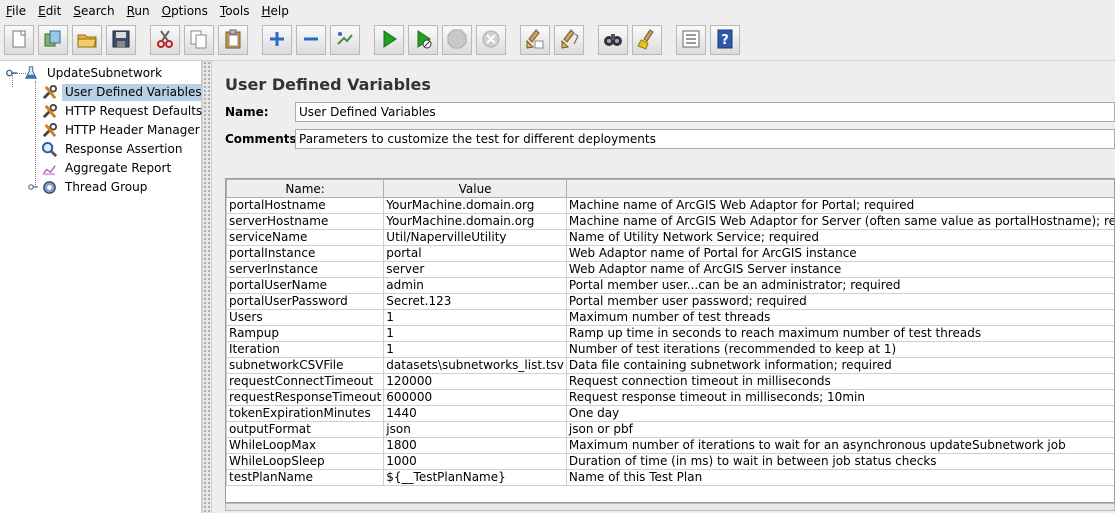 The image size is (1115, 513). What do you see at coordinates (475, 461) in the screenshot?
I see `variable-value-cell: 1000` at bounding box center [475, 461].